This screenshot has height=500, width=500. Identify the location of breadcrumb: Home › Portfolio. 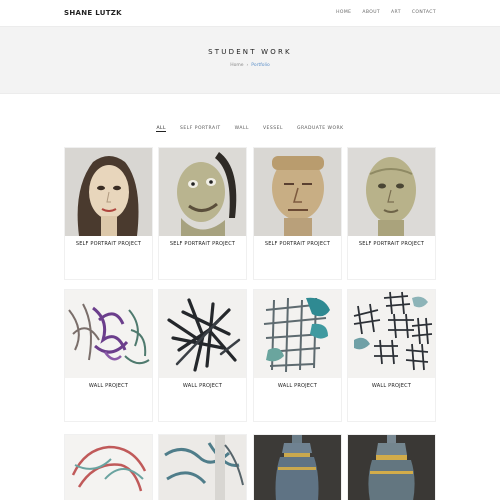
(250, 65).